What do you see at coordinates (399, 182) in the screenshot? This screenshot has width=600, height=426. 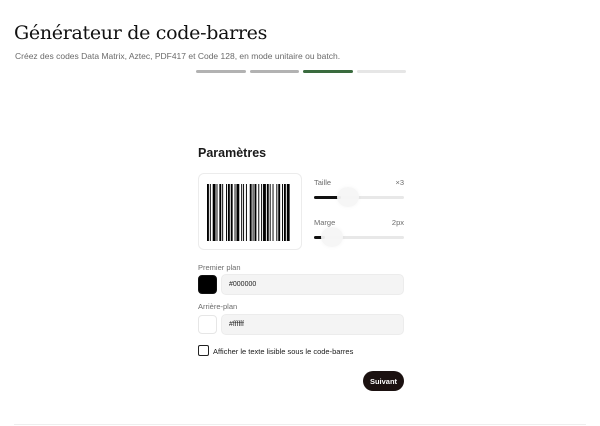 I see `size-value: ×3` at bounding box center [399, 182].